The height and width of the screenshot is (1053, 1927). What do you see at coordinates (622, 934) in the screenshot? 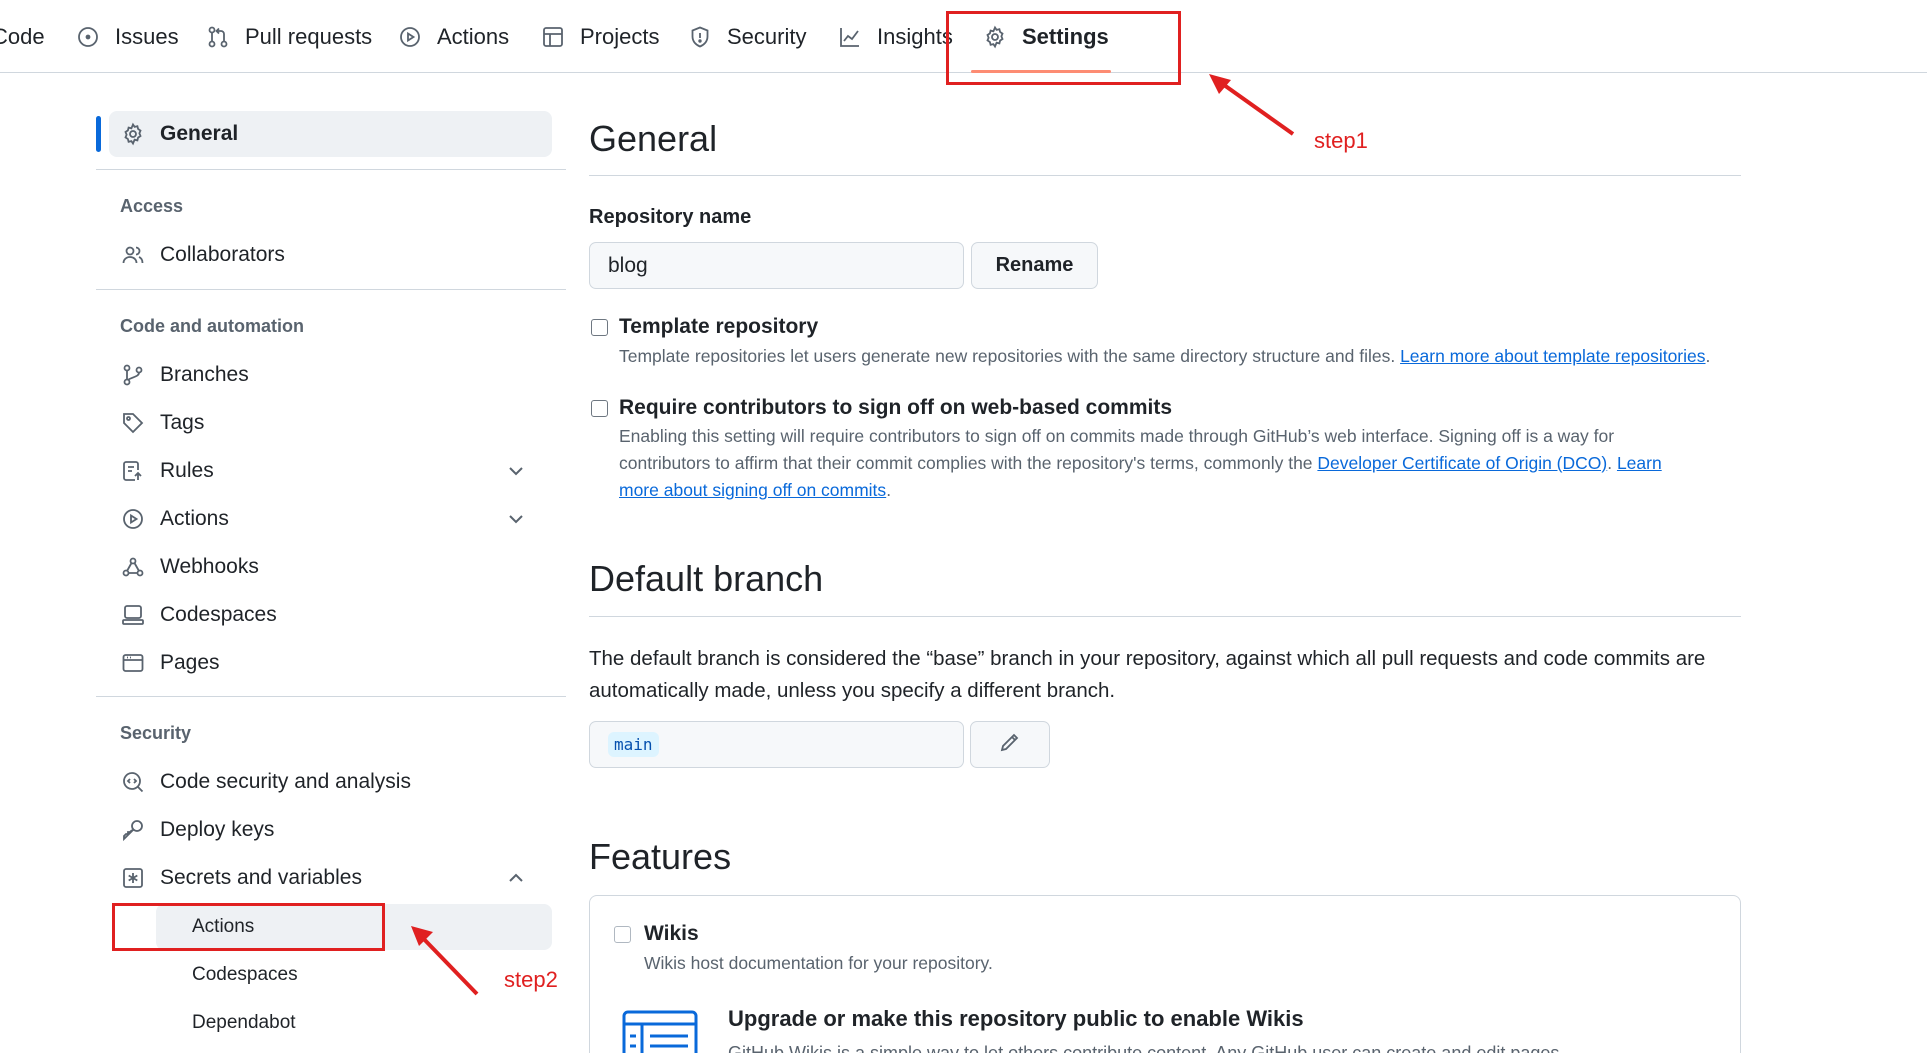
I see `wikis-checkbox` at bounding box center [622, 934].